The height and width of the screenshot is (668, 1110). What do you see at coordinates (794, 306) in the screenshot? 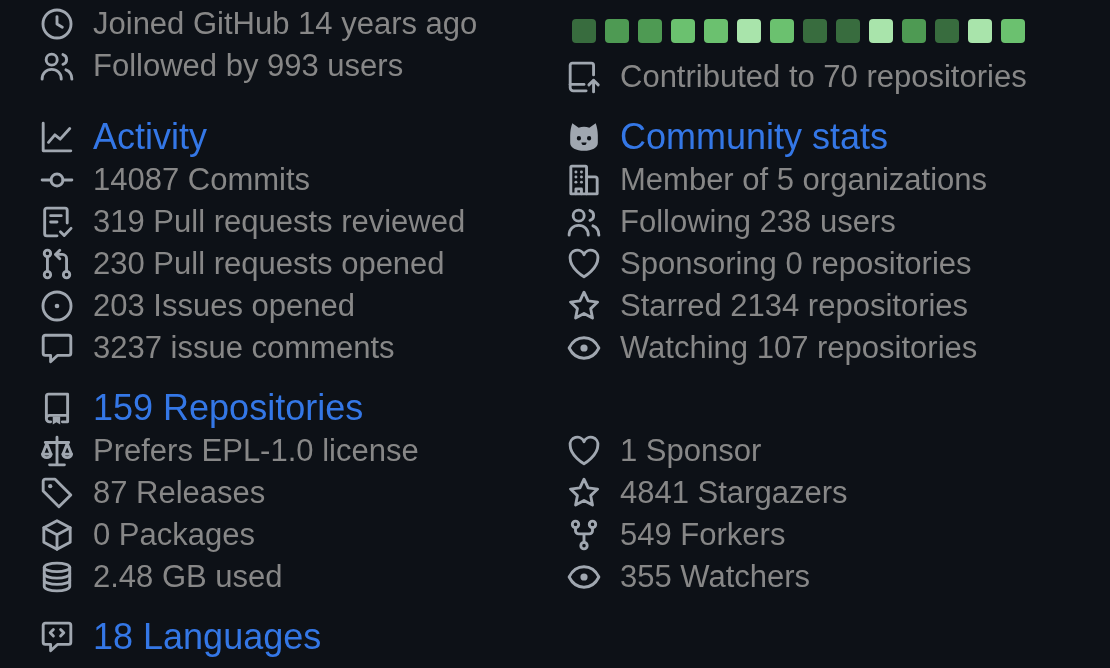
I see `stat-label: Starred 2134 repositories` at bounding box center [794, 306].